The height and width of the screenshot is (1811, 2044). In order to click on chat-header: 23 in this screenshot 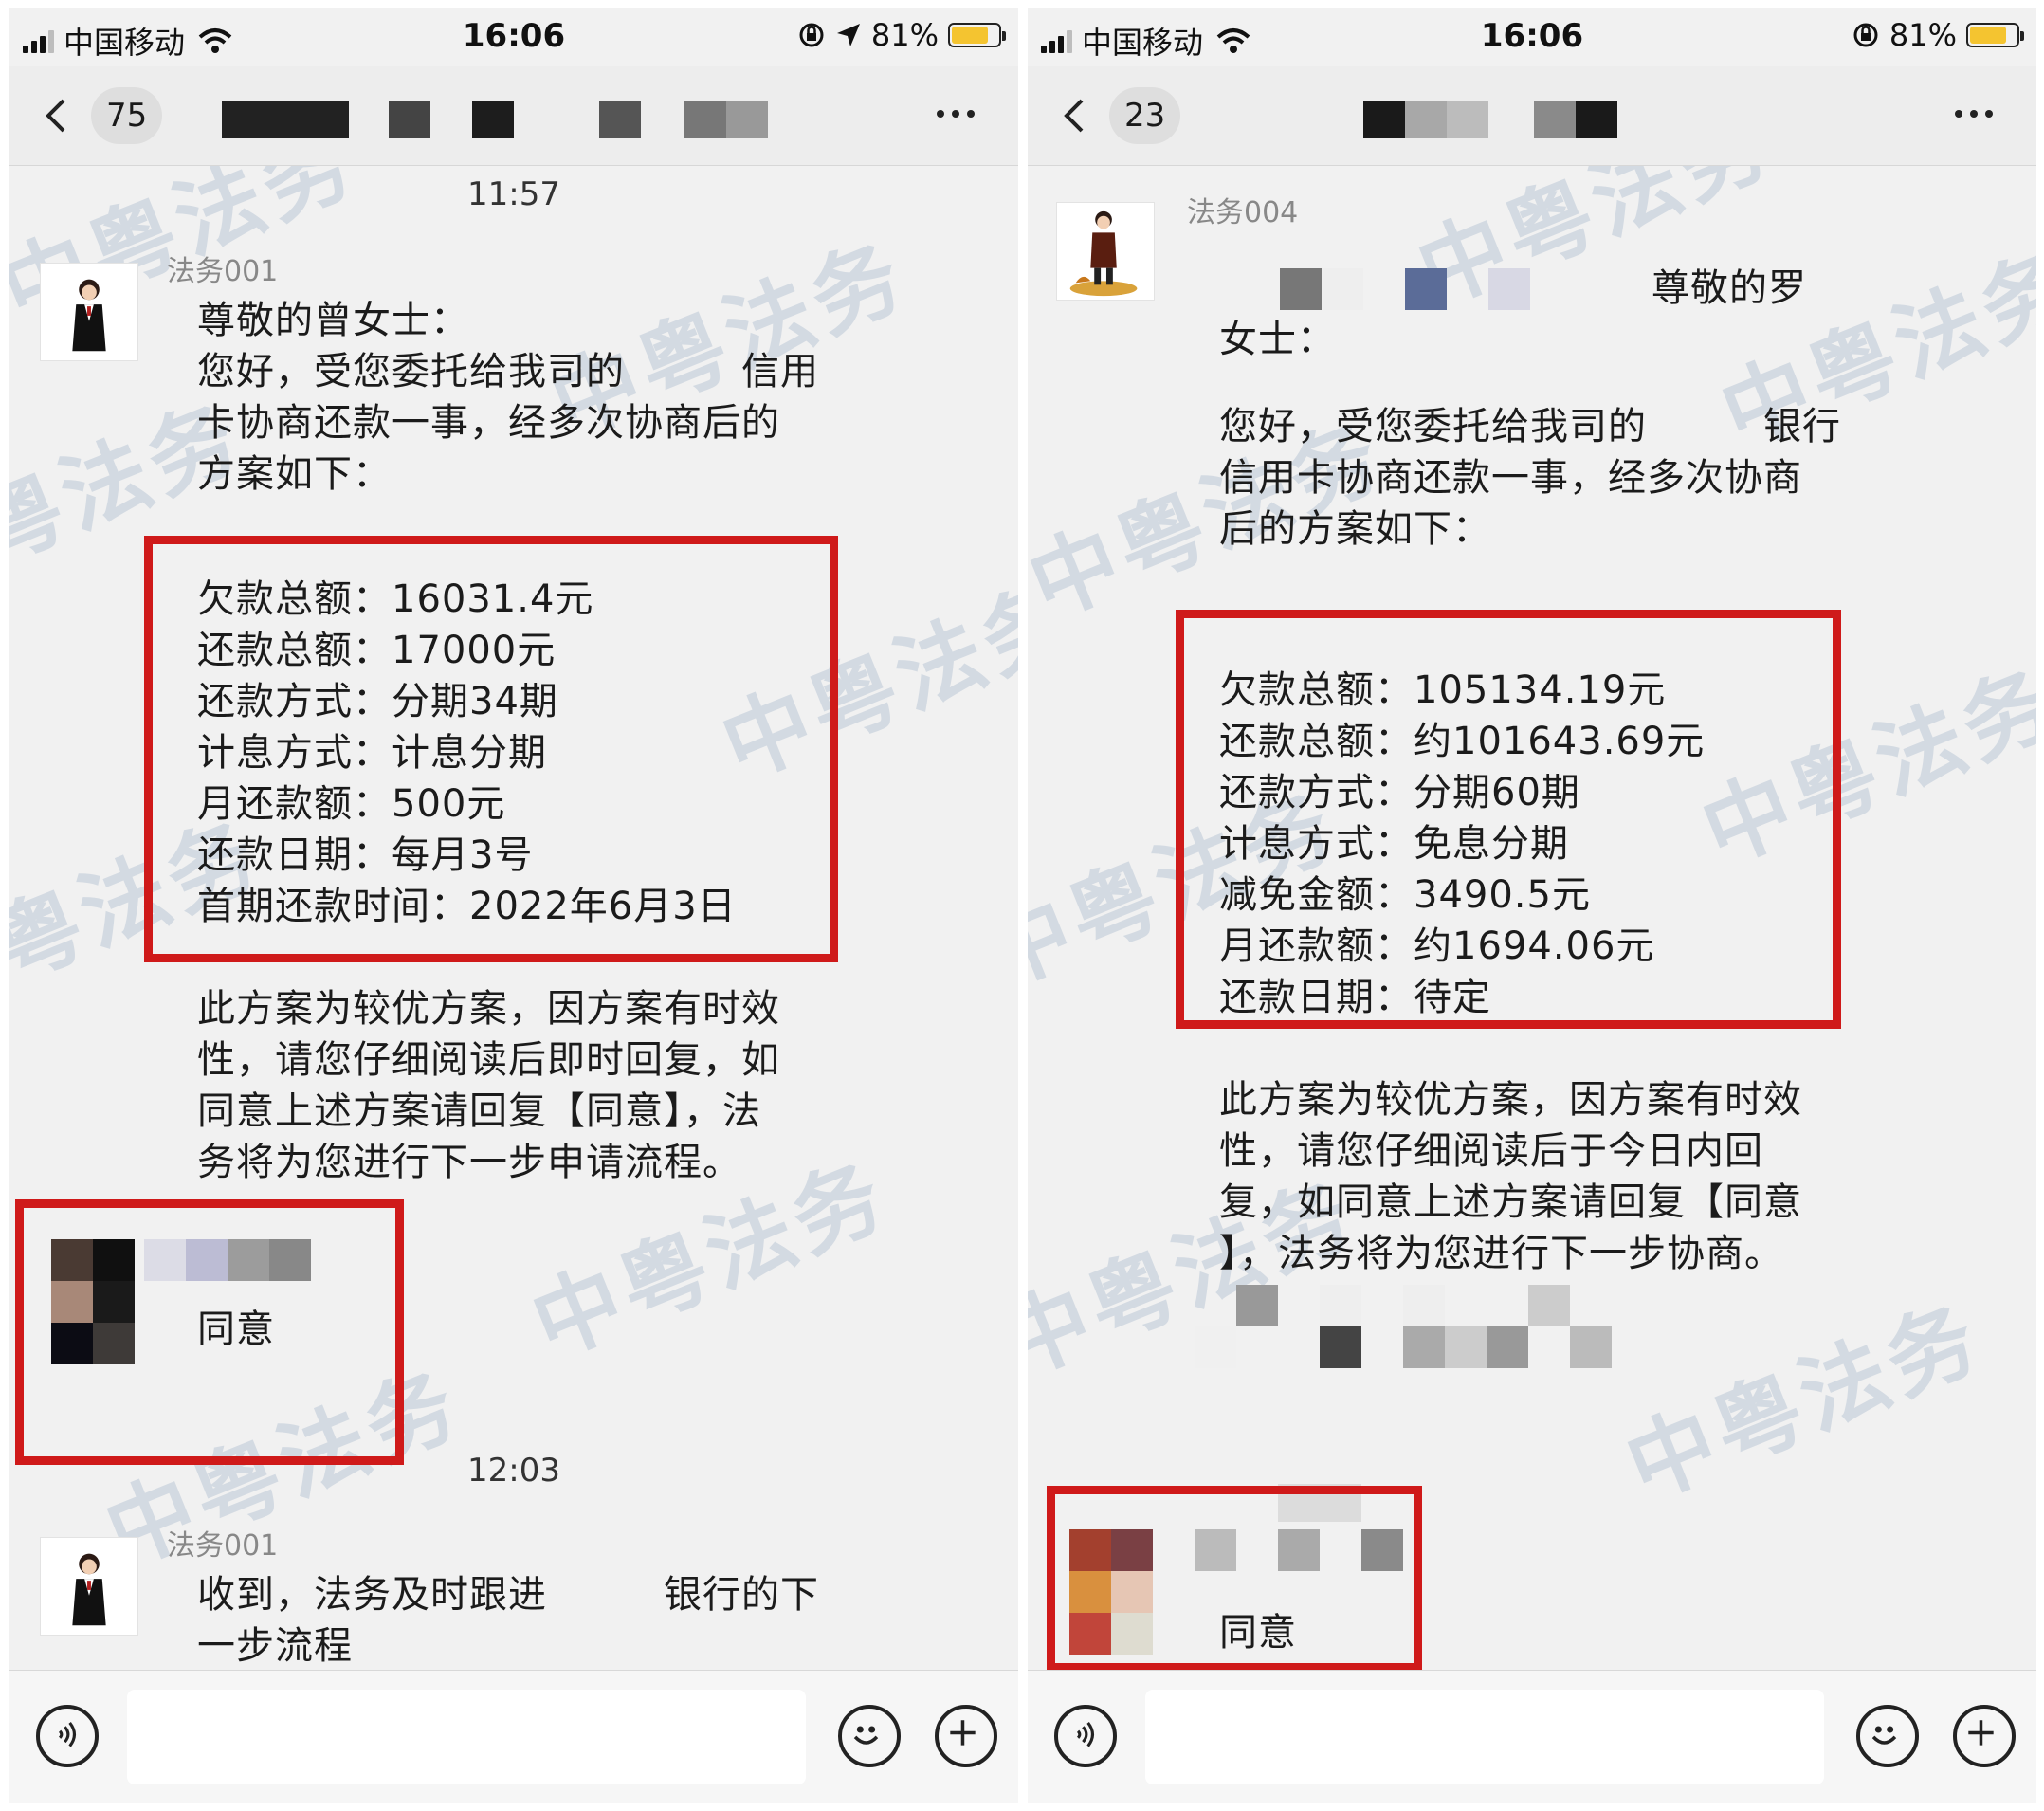, I will do `click(1532, 116)`.